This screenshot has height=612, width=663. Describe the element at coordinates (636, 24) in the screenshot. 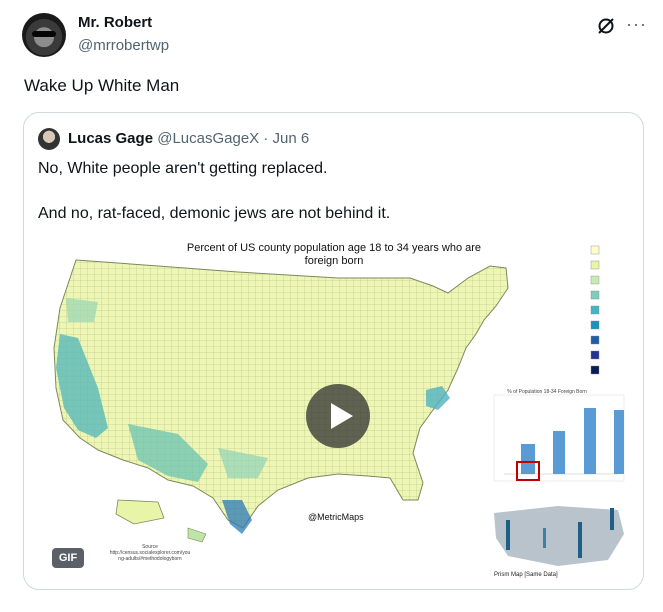

I see `more-icon: ···` at that location.